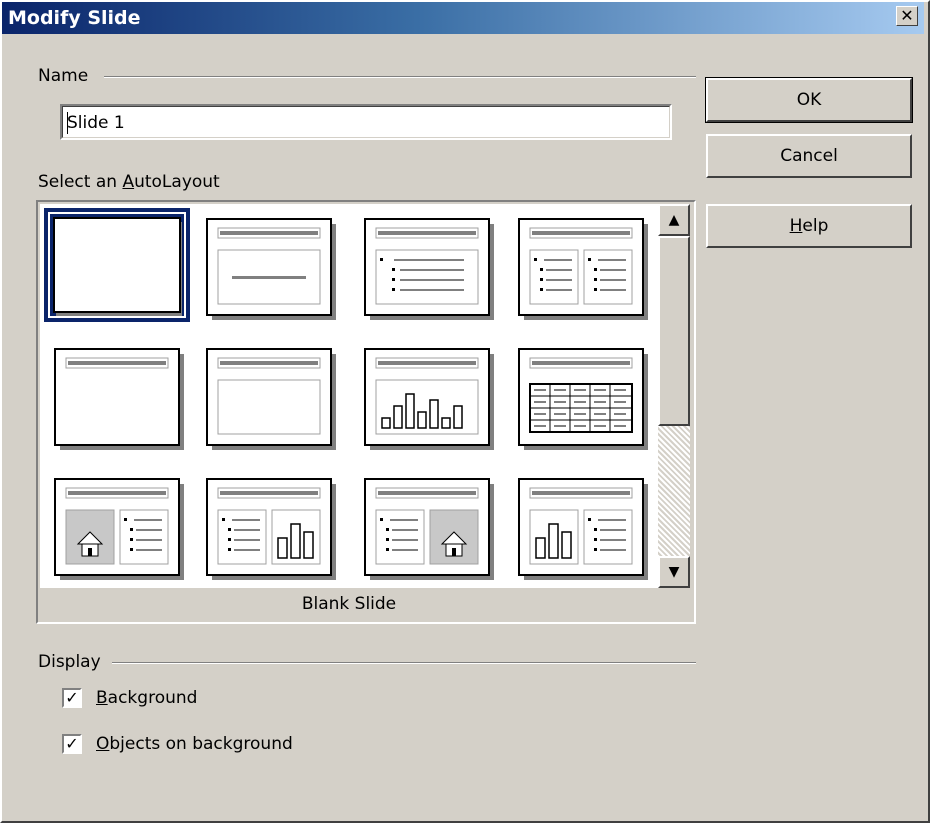 The height and width of the screenshot is (823, 930). What do you see at coordinates (96, 123) in the screenshot?
I see `name-input-value: Slide 1` at bounding box center [96, 123].